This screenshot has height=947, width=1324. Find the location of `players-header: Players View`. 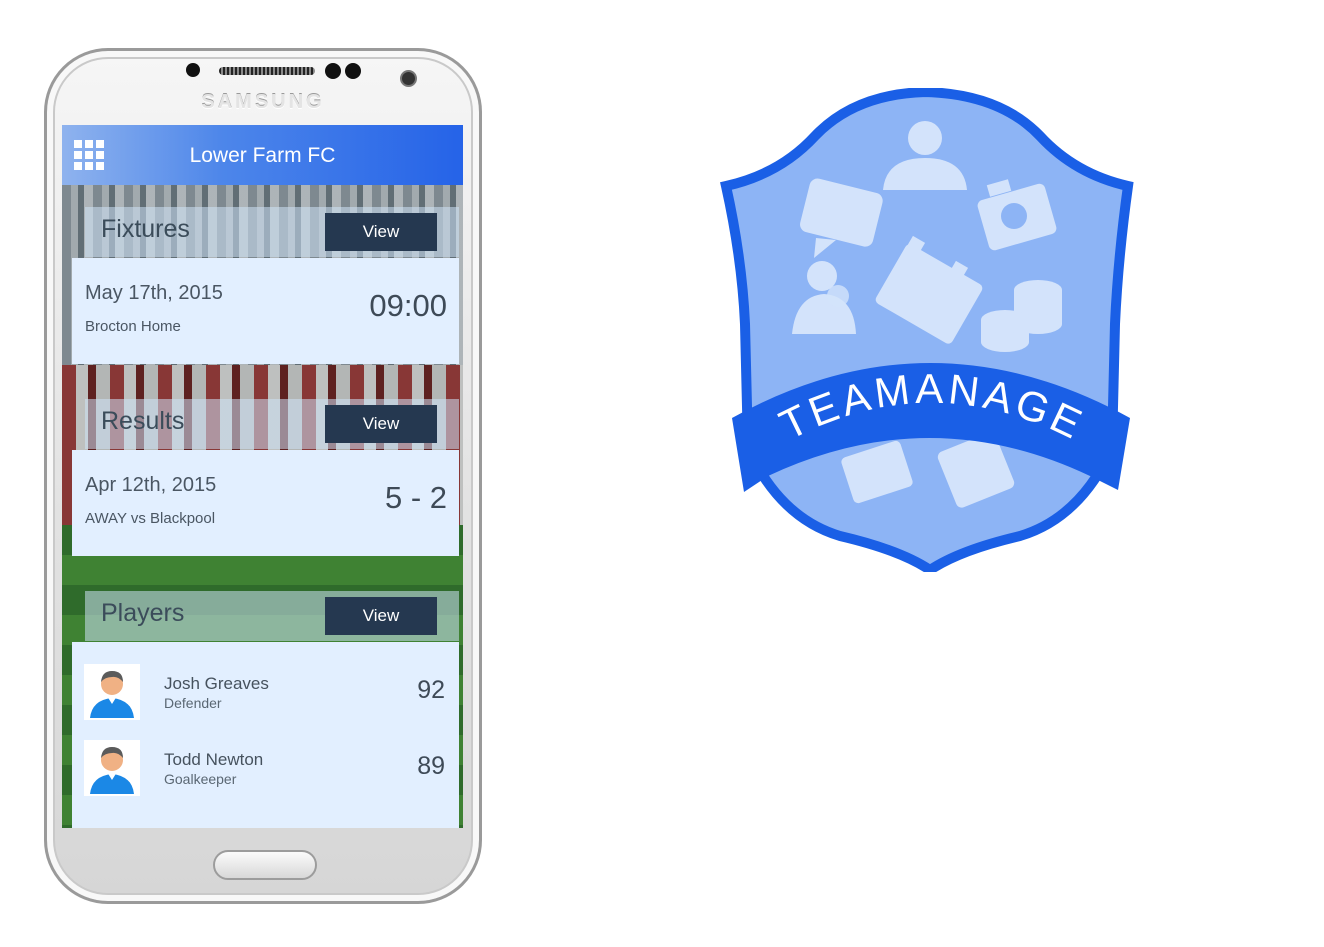

players-header: Players View is located at coordinates (272, 616).